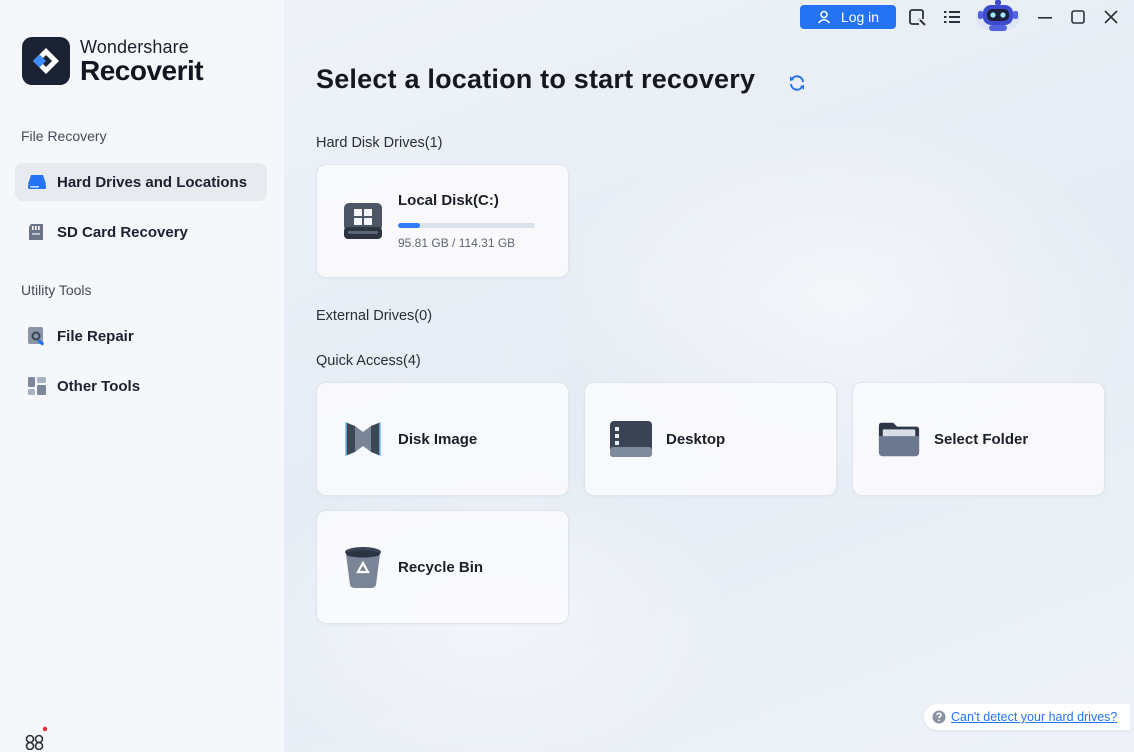 The height and width of the screenshot is (752, 1134). Describe the element at coordinates (95, 336) in the screenshot. I see `sidebar-item-label: File Repair` at that location.